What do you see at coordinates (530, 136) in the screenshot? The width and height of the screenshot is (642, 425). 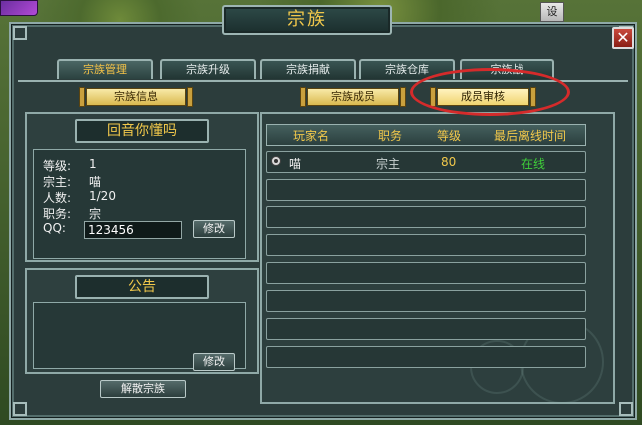 I see `column-last-offline: 最后离线时间` at bounding box center [530, 136].